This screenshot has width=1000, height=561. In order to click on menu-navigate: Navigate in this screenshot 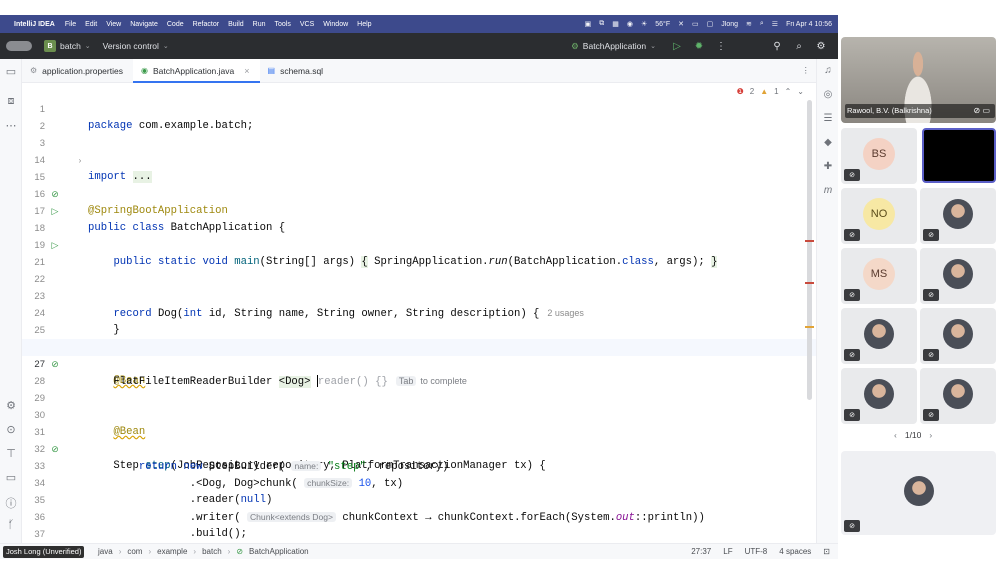, I will do `click(144, 24)`.